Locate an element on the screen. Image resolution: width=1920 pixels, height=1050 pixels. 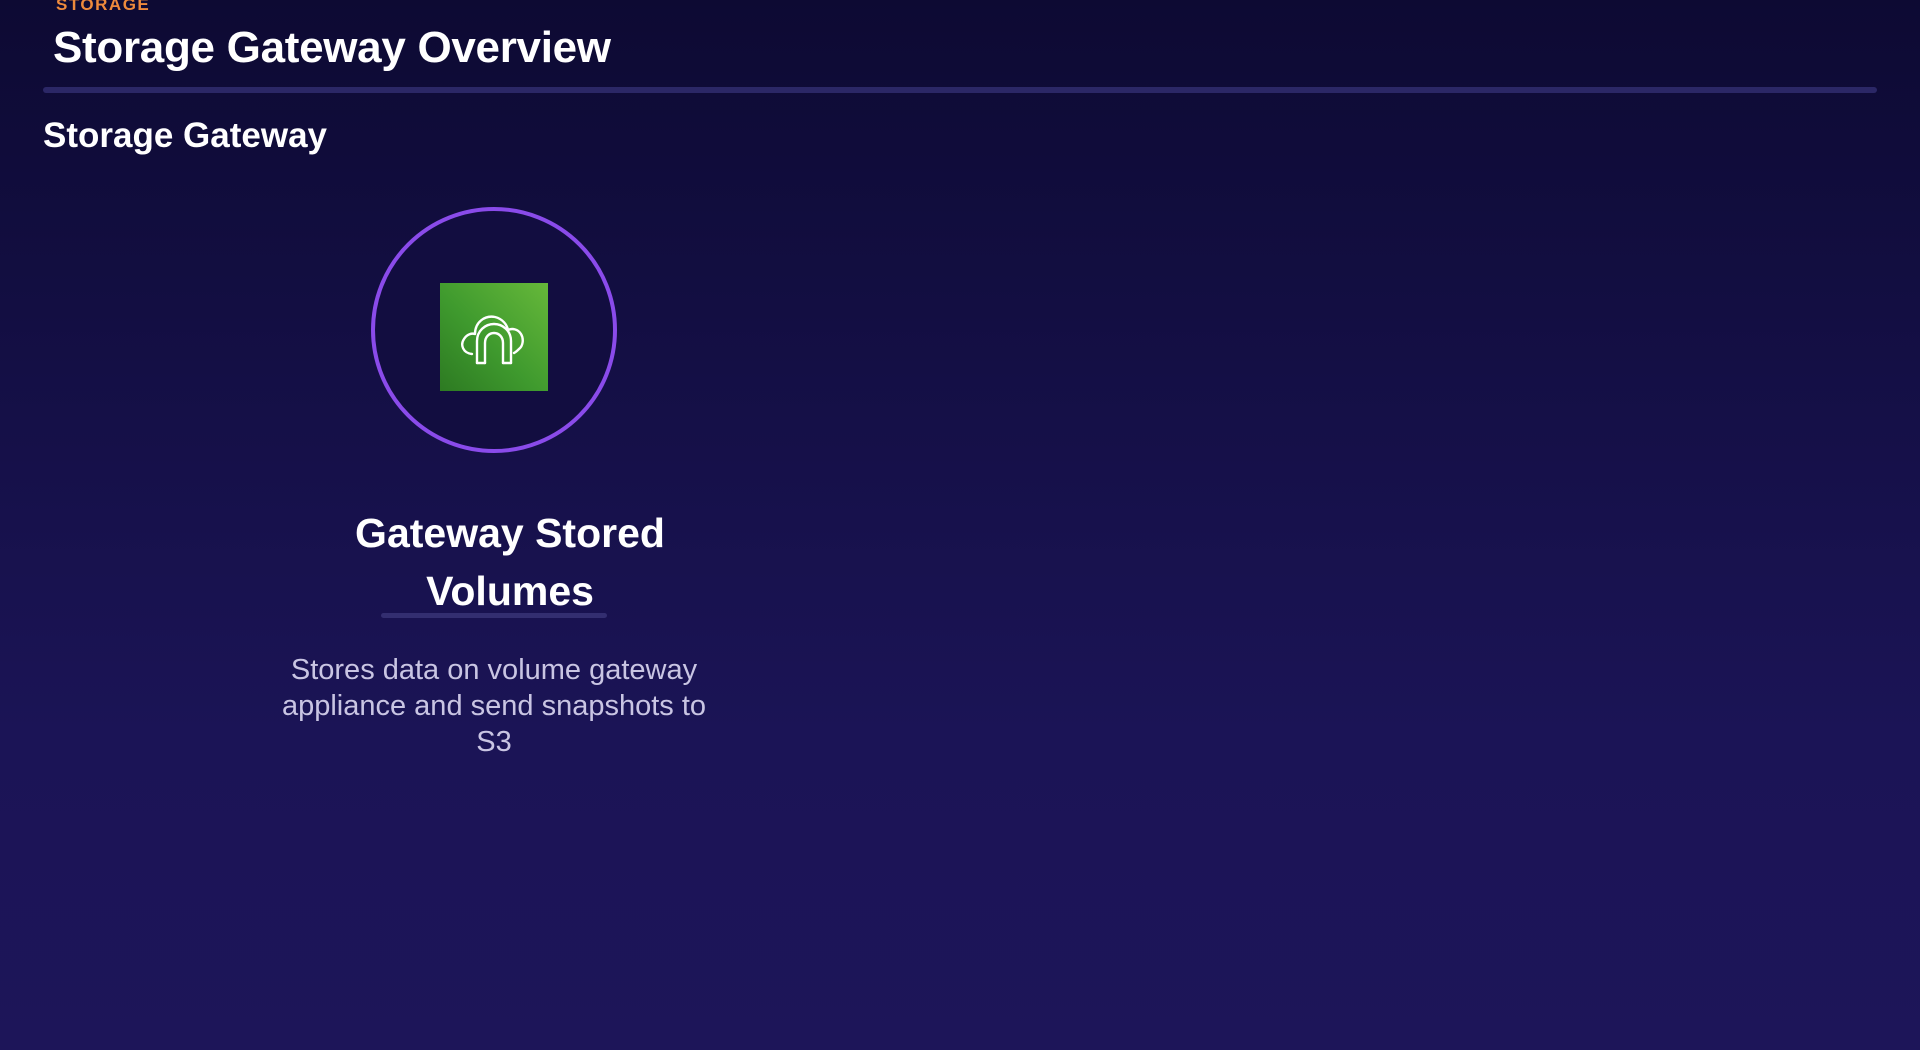
header-divider is located at coordinates (960, 90).